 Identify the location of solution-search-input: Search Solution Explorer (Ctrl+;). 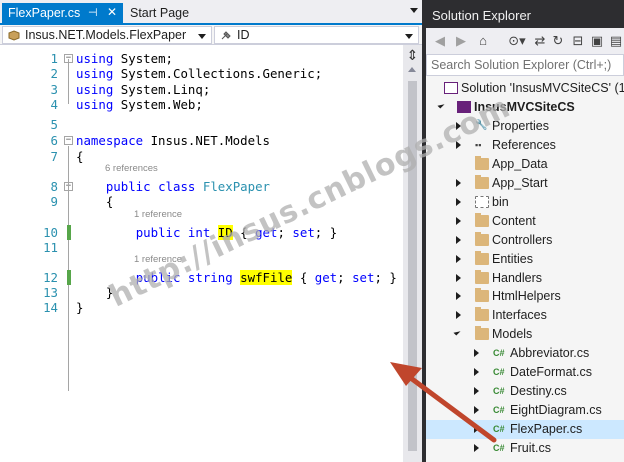
(525, 65).